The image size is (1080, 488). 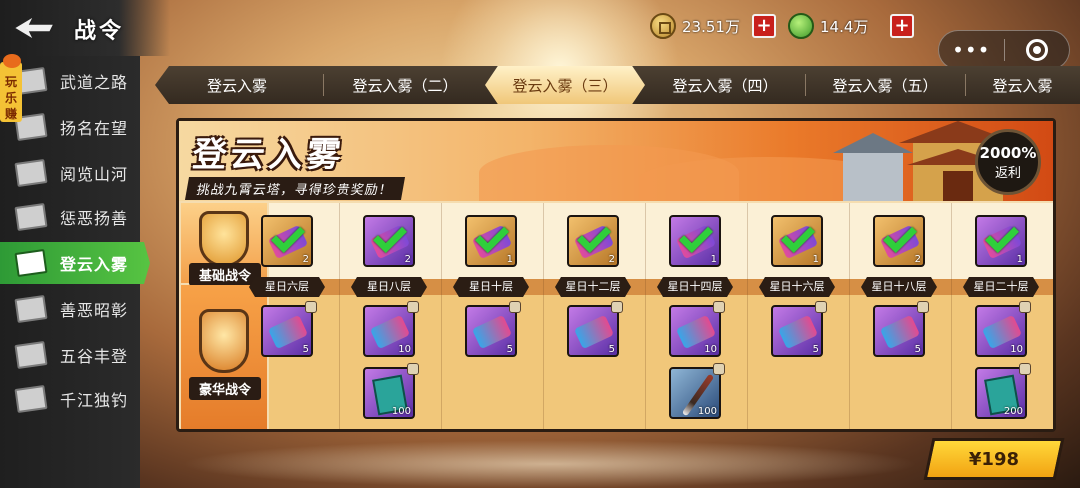 I want to click on basic-pass-icon, so click(x=224, y=239).